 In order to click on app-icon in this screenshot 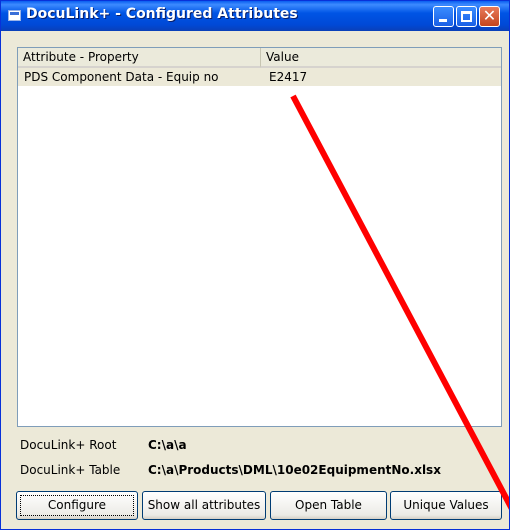, I will do `click(14, 15)`.